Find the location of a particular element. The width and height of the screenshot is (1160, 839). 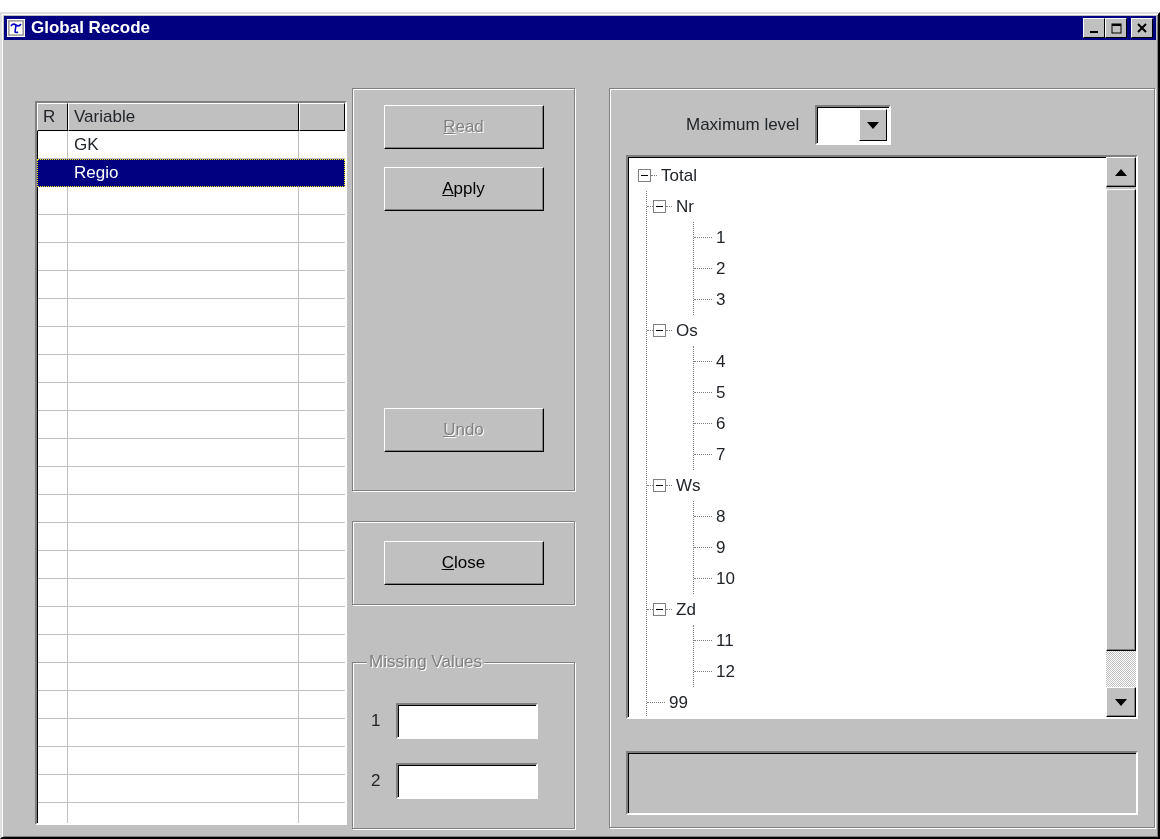

scroll-down-button is located at coordinates (1121, 702).